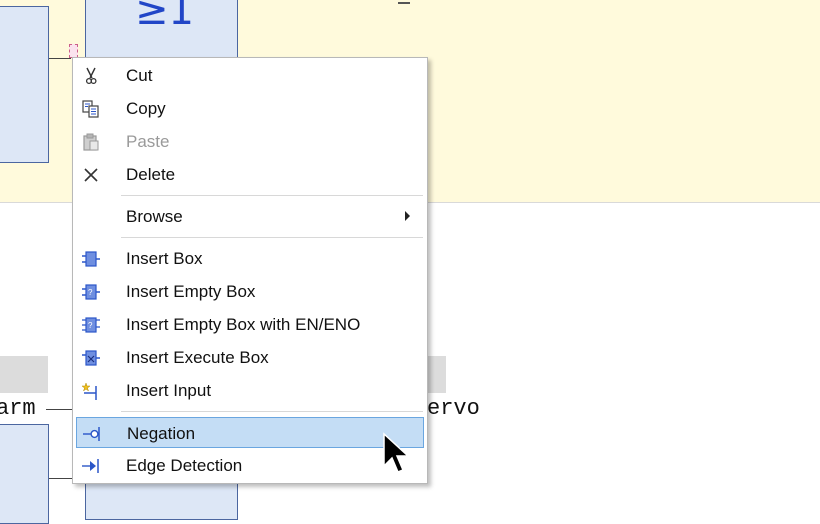 This screenshot has width=820, height=524. Describe the element at coordinates (243, 324) in the screenshot. I see `menu-item-label: Insert Empty Box with EN/ENO` at that location.